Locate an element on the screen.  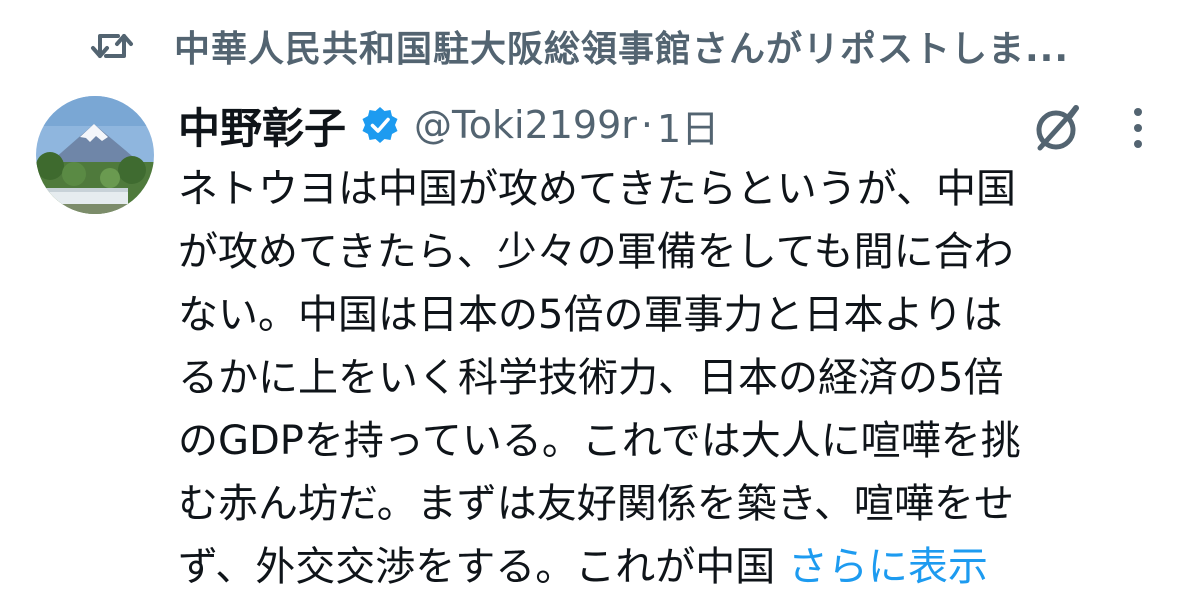
tweet-text-line: が攻めてきたら、少々の軍備をしても間に合わ is located at coordinates (596, 252).